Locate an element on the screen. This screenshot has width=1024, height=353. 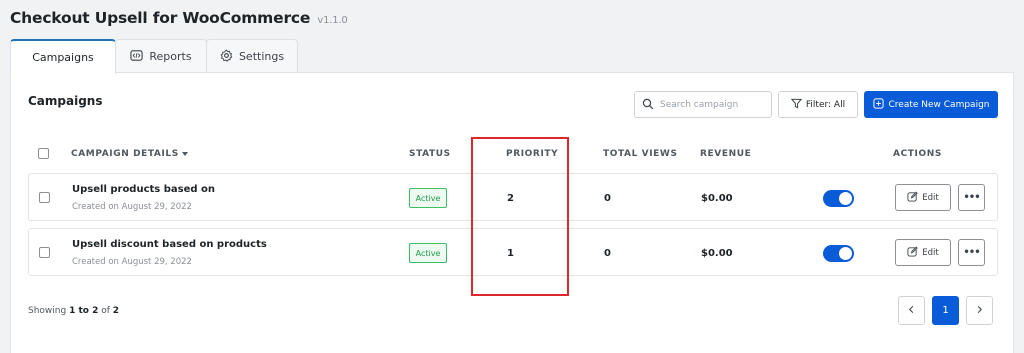
column-header-campaign-details: CAMPAIGN DETAILS is located at coordinates (129, 154).